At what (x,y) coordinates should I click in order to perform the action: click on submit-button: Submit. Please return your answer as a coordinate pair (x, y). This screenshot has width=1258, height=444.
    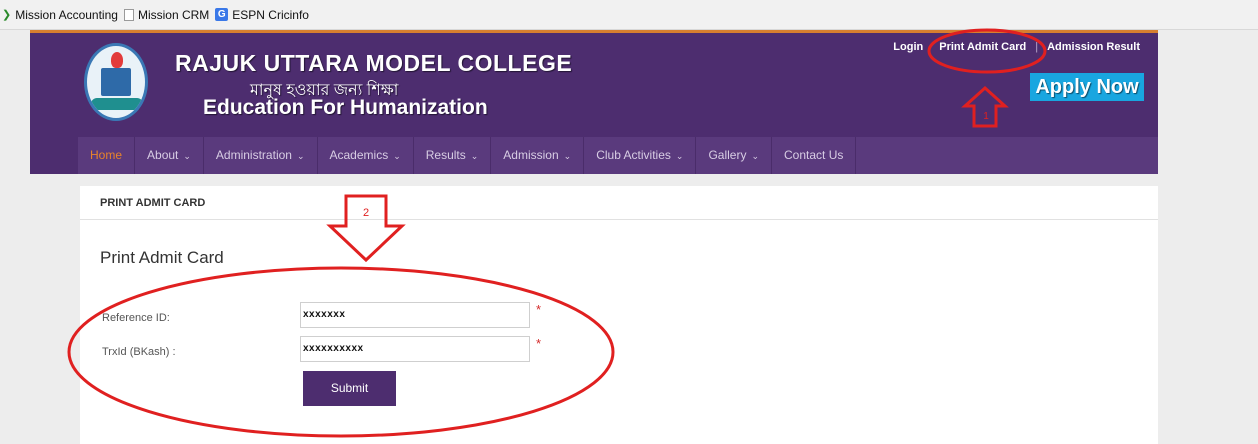
    Looking at the image, I should click on (349, 388).